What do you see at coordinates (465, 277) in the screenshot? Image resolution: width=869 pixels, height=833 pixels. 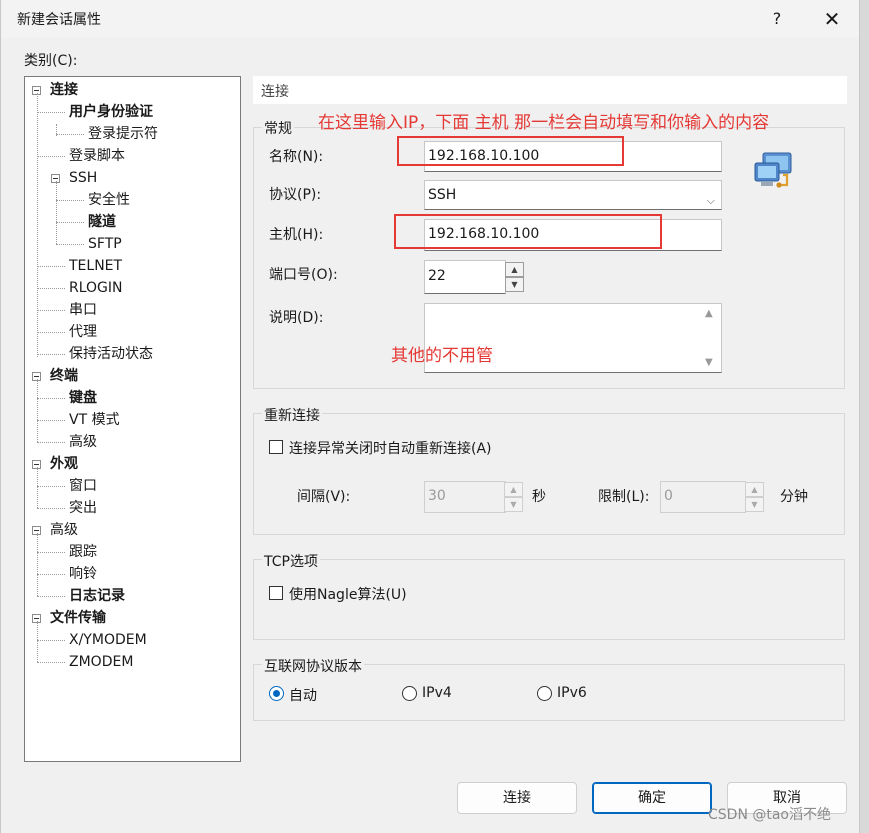 I see `port-input: 22` at bounding box center [465, 277].